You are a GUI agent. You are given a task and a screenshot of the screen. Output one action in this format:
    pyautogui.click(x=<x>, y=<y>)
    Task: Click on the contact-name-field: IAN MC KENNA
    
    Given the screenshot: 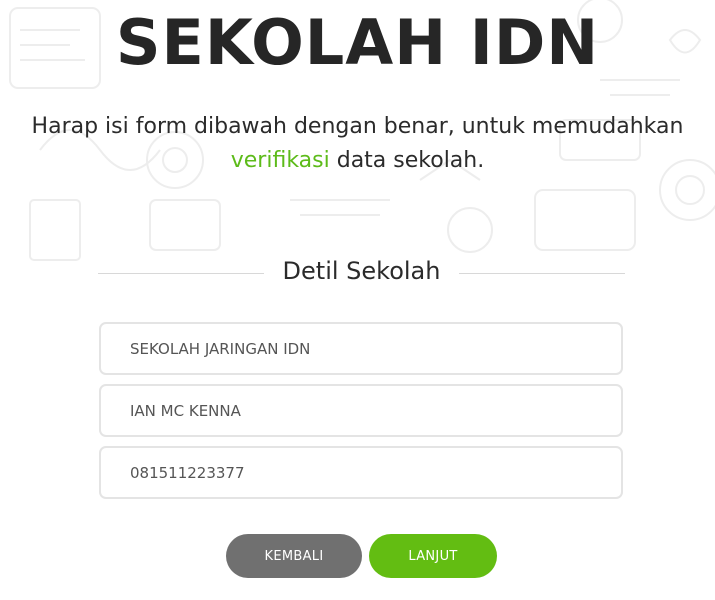 What is the action you would take?
    pyautogui.click(x=361, y=410)
    